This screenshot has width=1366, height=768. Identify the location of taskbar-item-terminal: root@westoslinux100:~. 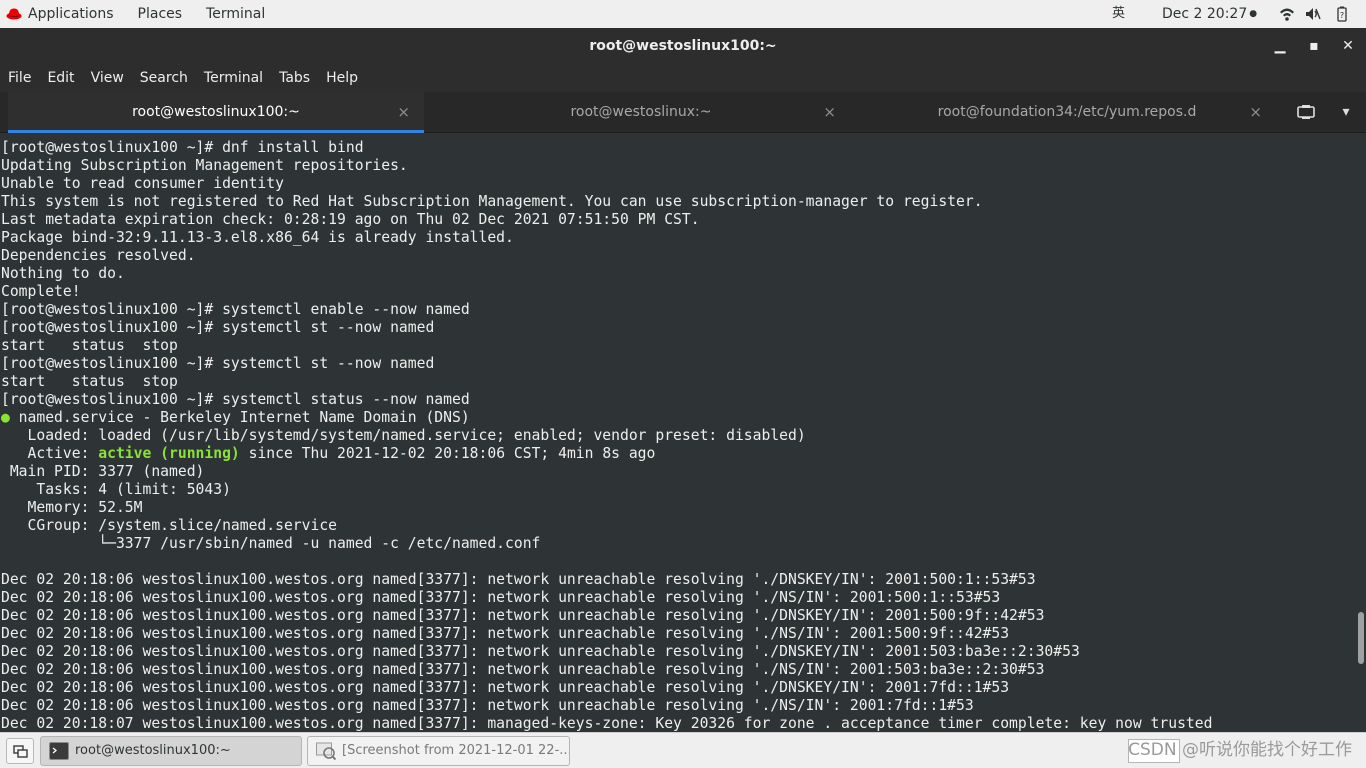
(171, 751).